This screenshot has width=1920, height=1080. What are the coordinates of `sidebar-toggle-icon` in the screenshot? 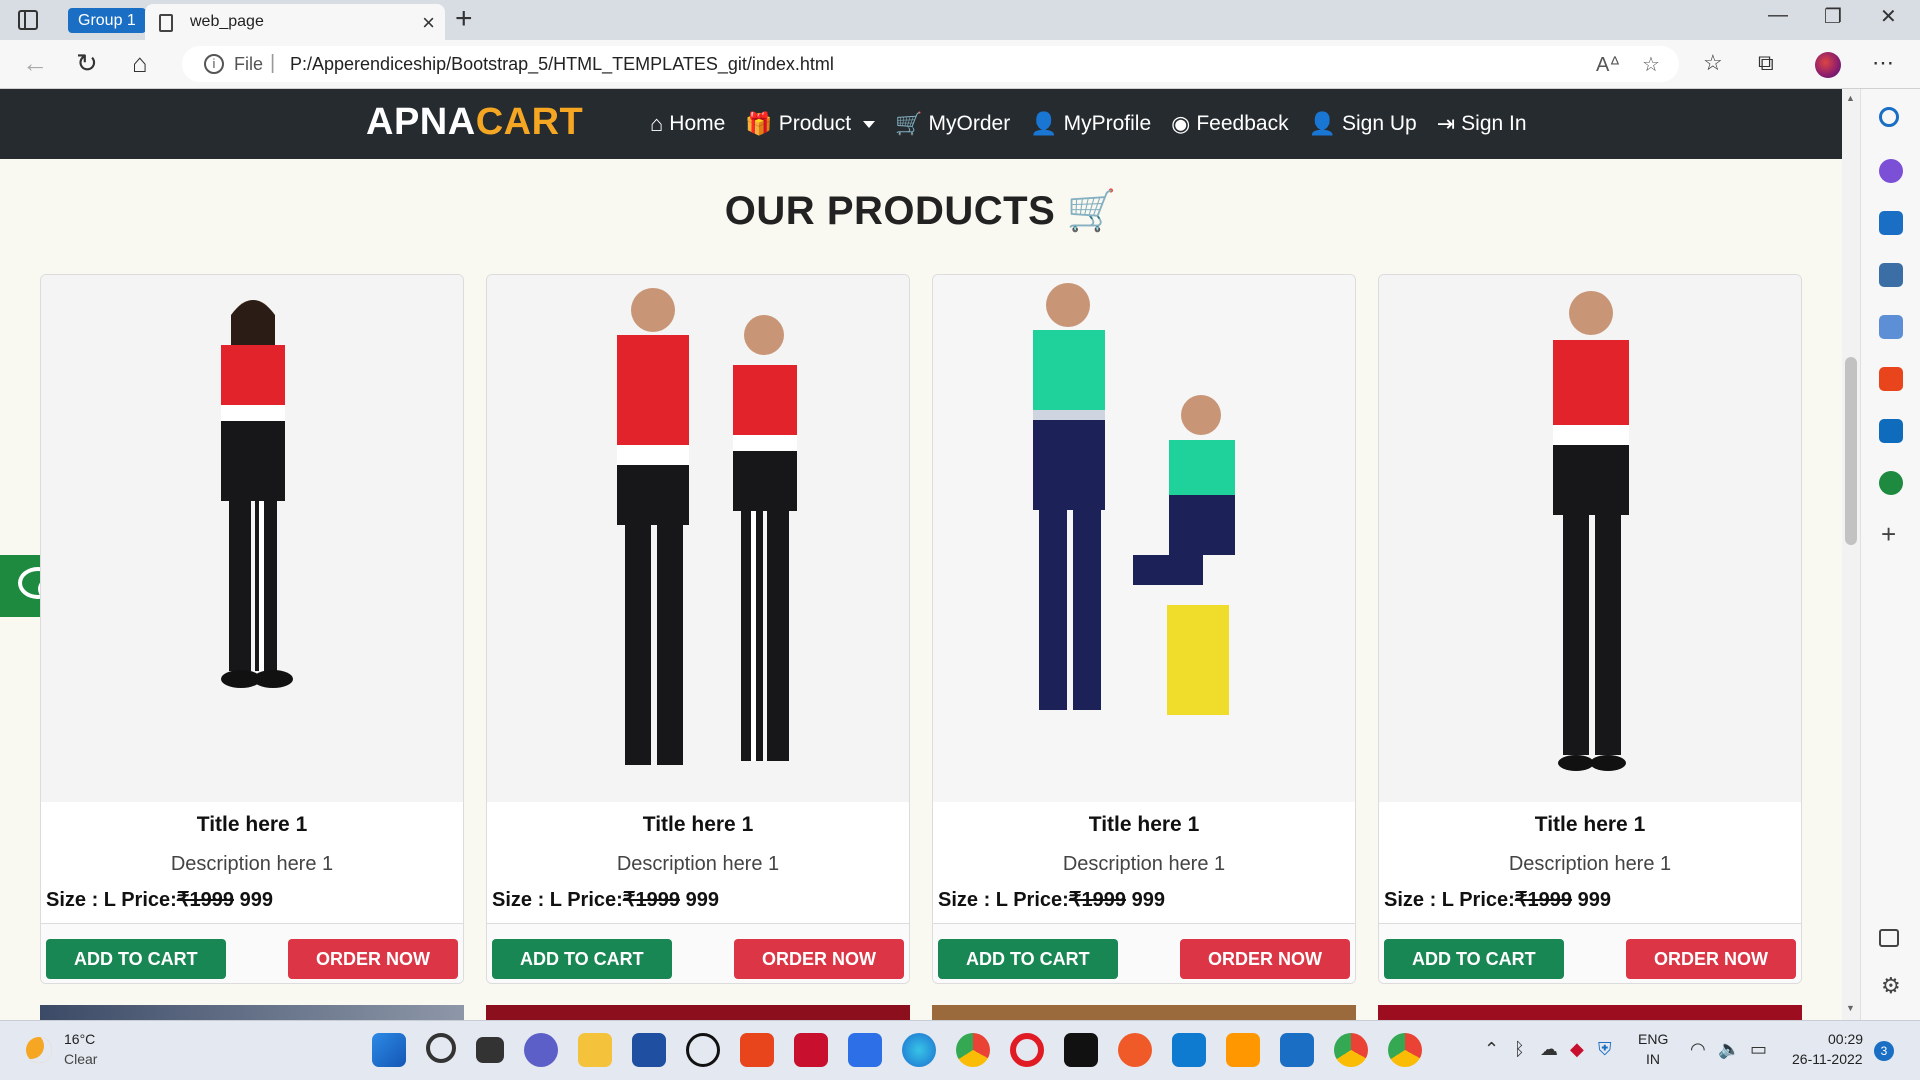 It's located at (1889, 938).